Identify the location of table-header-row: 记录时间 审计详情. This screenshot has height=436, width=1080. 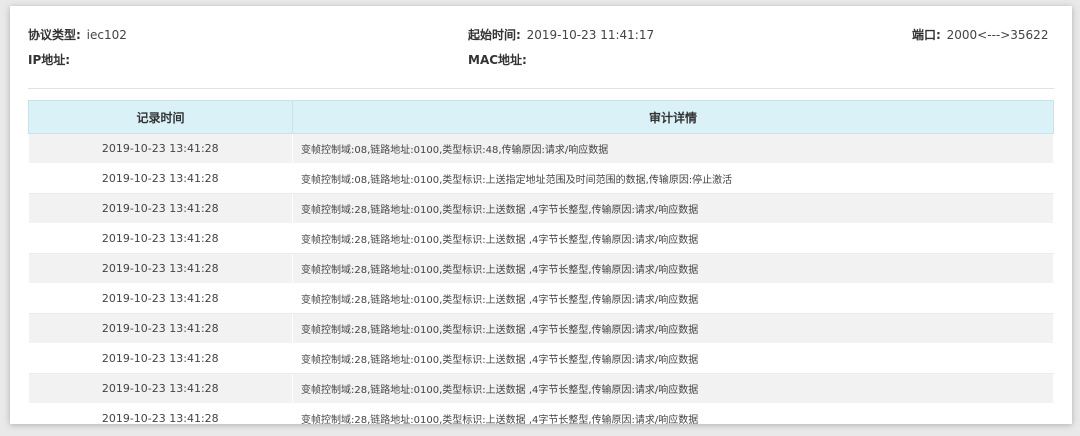
(541, 117).